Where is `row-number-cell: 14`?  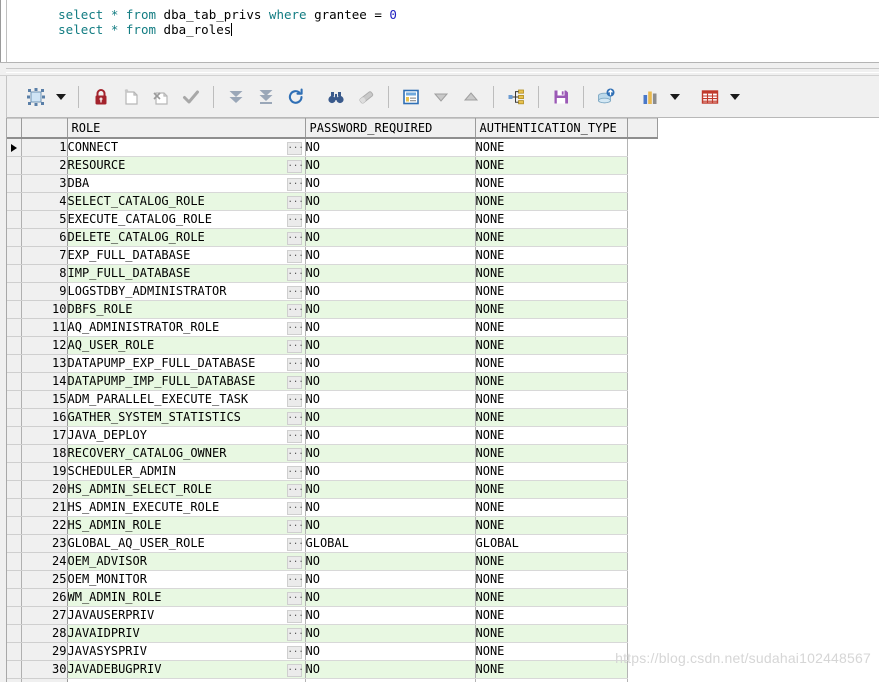 row-number-cell: 14 is located at coordinates (44, 381).